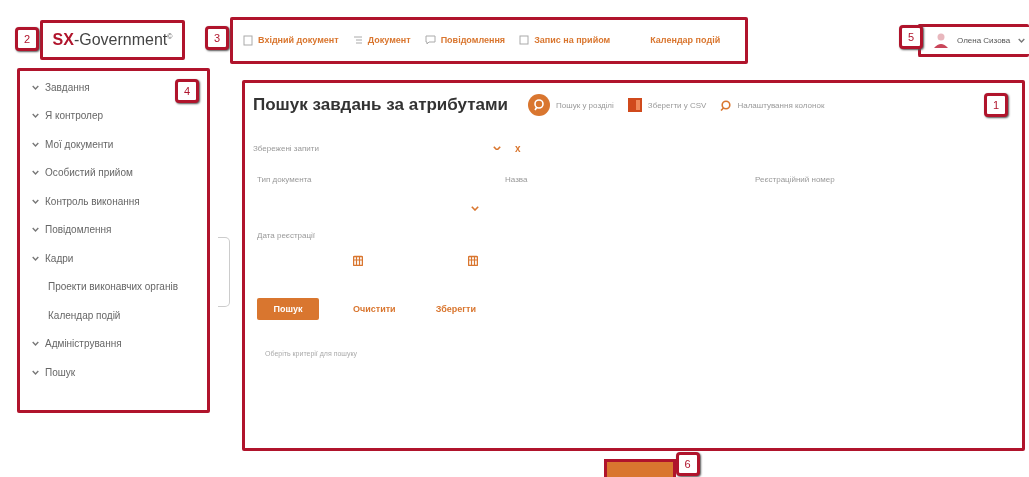 The width and height of the screenshot is (1029, 477). Describe the element at coordinates (639, 468) in the screenshot. I see `bottom-tab` at that location.